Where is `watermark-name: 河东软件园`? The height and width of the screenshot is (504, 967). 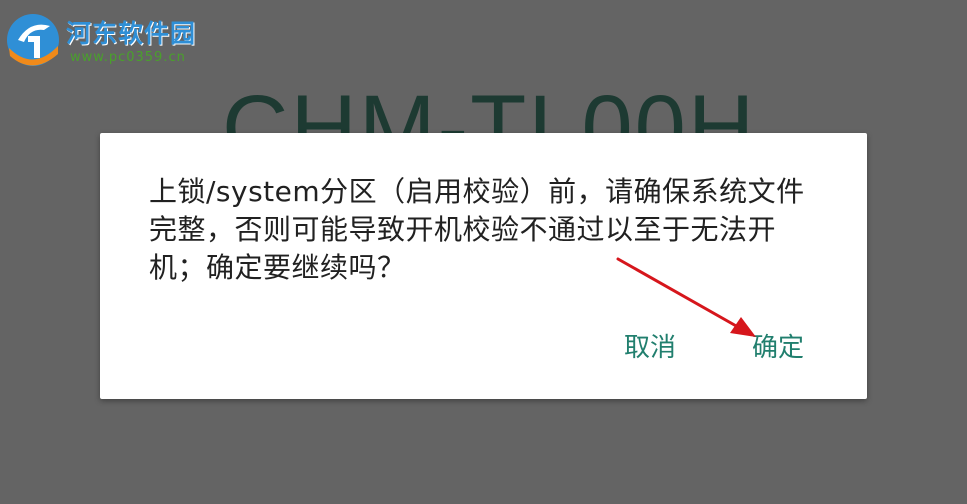 watermark-name: 河东软件园 is located at coordinates (131, 33).